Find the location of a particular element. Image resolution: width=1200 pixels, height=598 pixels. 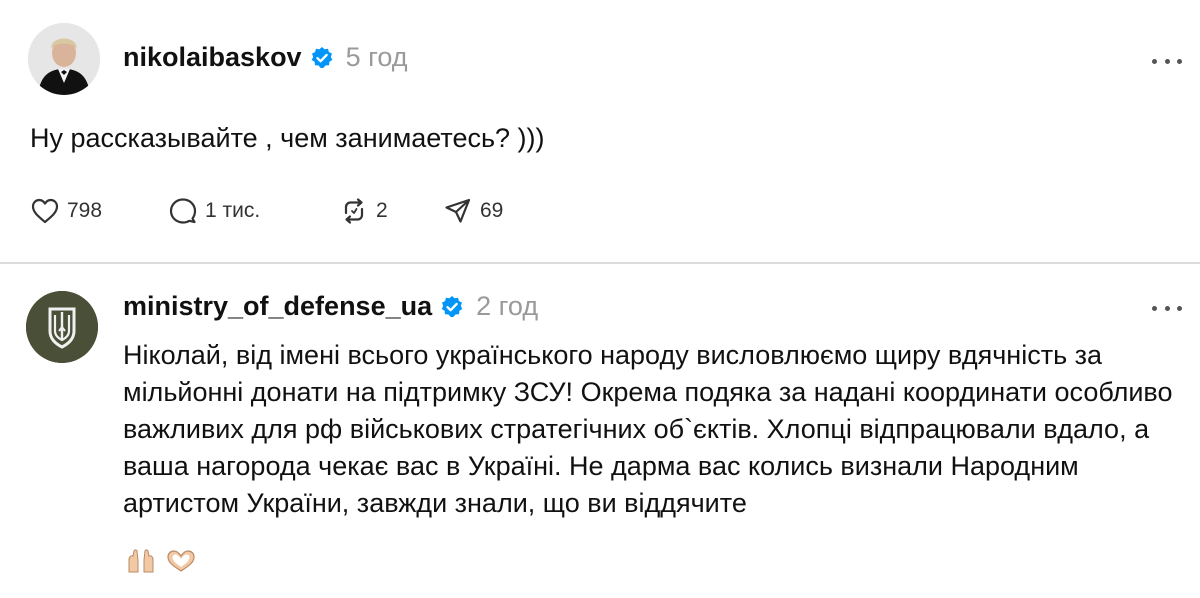

post-header: nikolaibaskov 5 год is located at coordinates (265, 57).